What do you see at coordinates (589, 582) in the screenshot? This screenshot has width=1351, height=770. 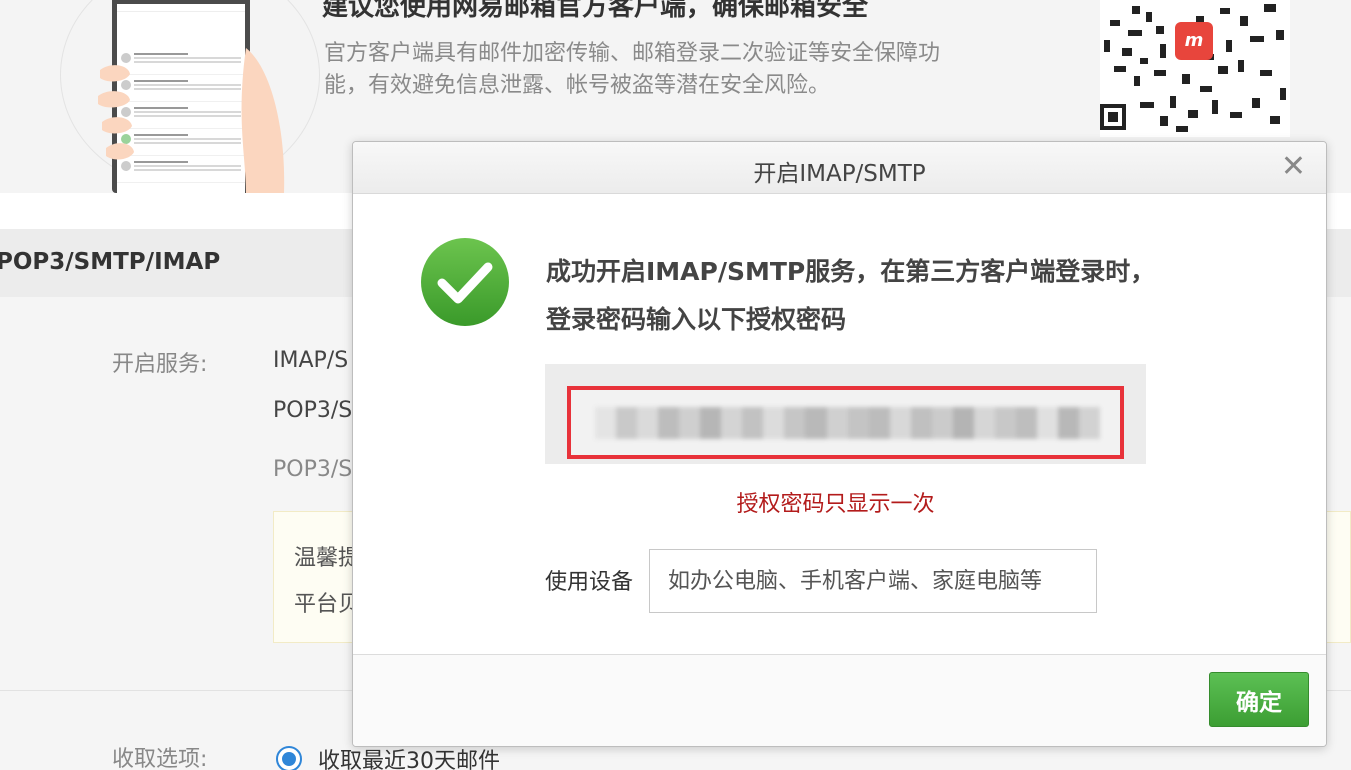 I see `device-label: 使用设备` at bounding box center [589, 582].